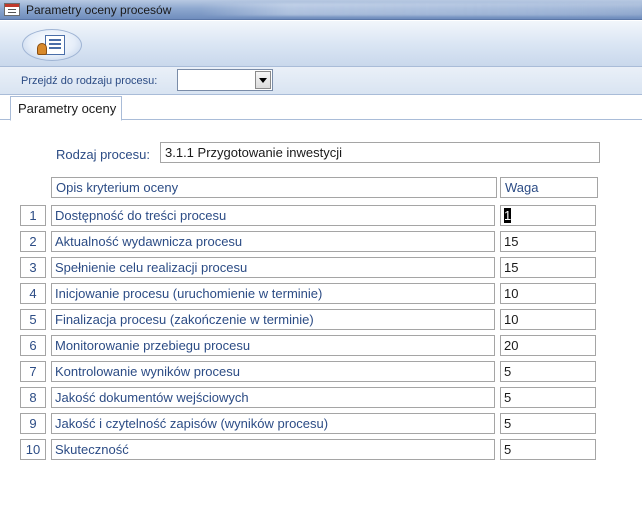  What do you see at coordinates (12, 9) in the screenshot?
I see `form-icon` at bounding box center [12, 9].